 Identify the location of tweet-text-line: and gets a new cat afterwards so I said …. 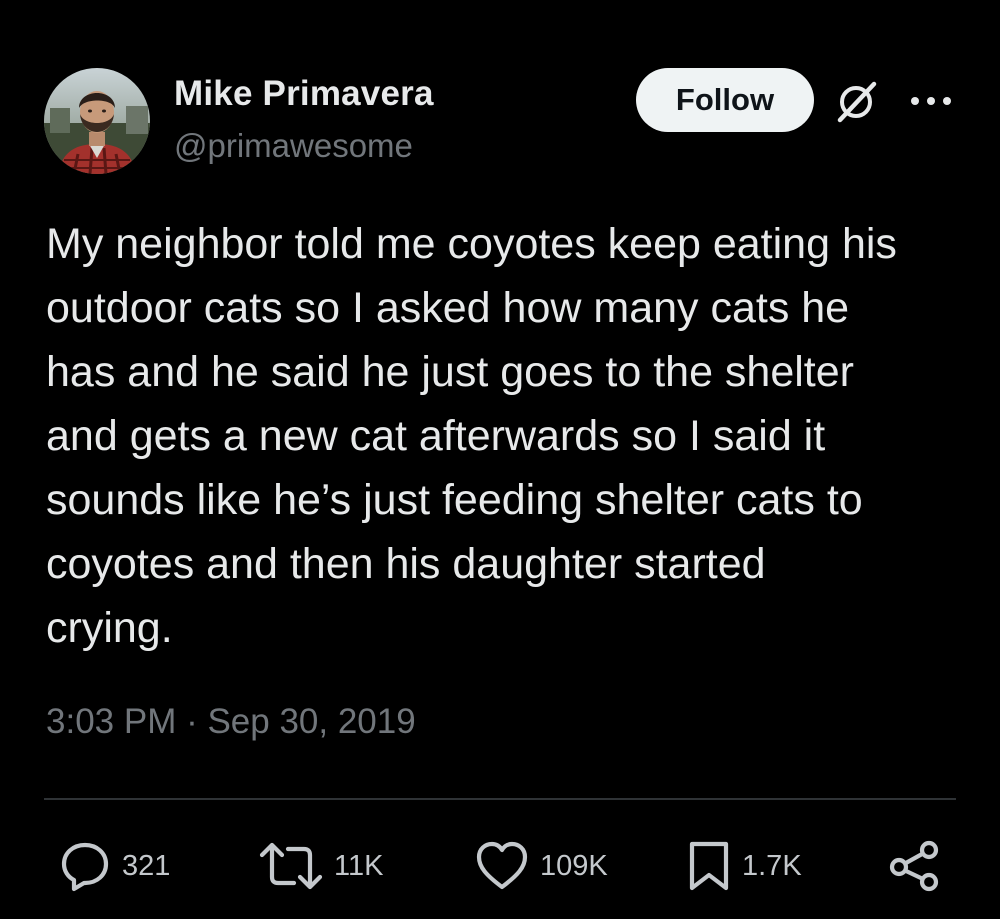
(436, 436).